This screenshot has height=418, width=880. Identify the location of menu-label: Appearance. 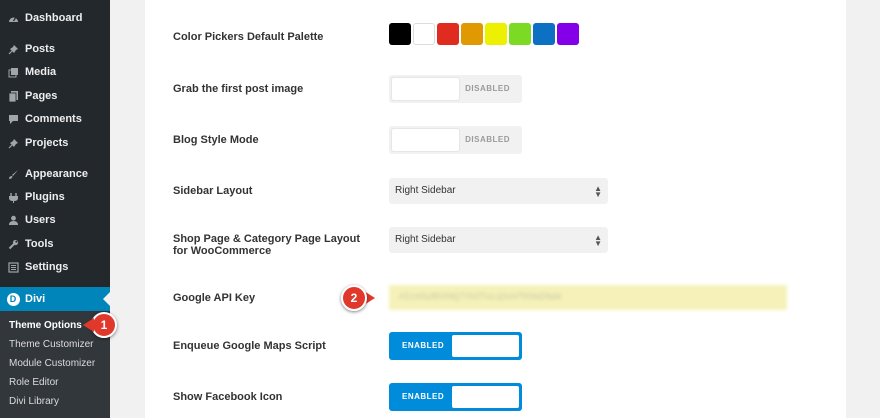
(56, 174).